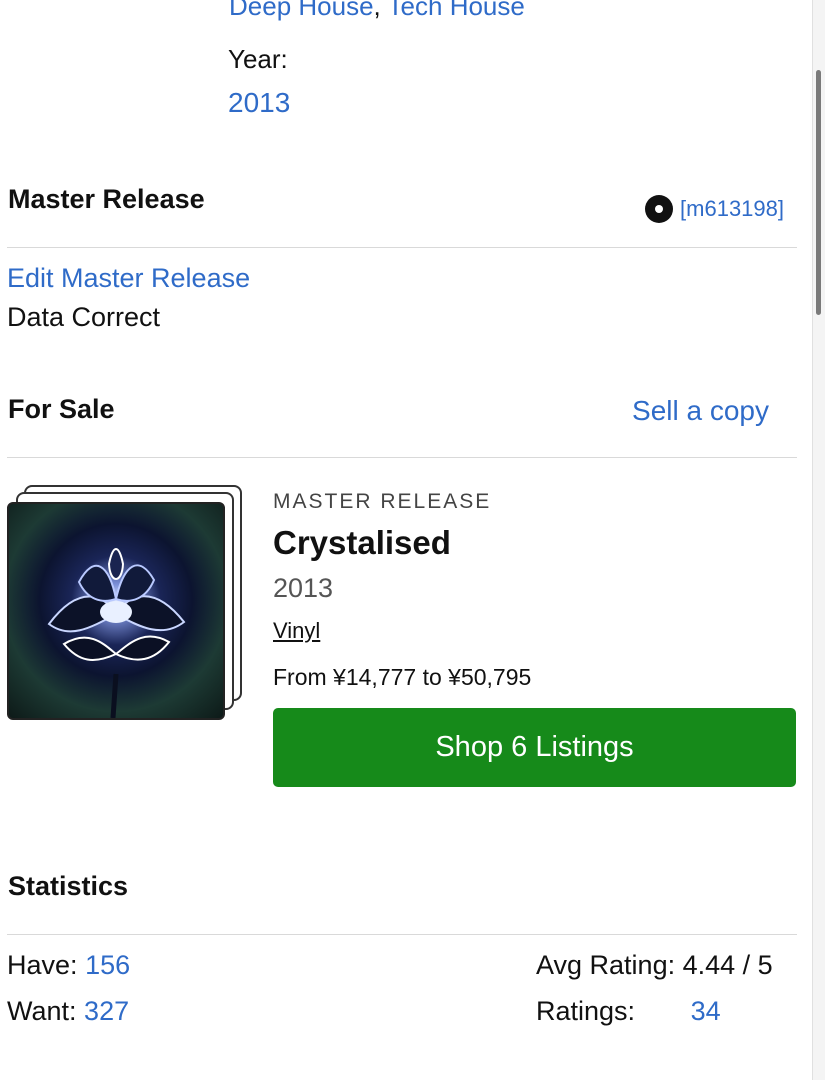 This screenshot has width=825, height=1080. What do you see at coordinates (700, 411) in the screenshot?
I see `sell-a-copy-link: Sell a copy` at bounding box center [700, 411].